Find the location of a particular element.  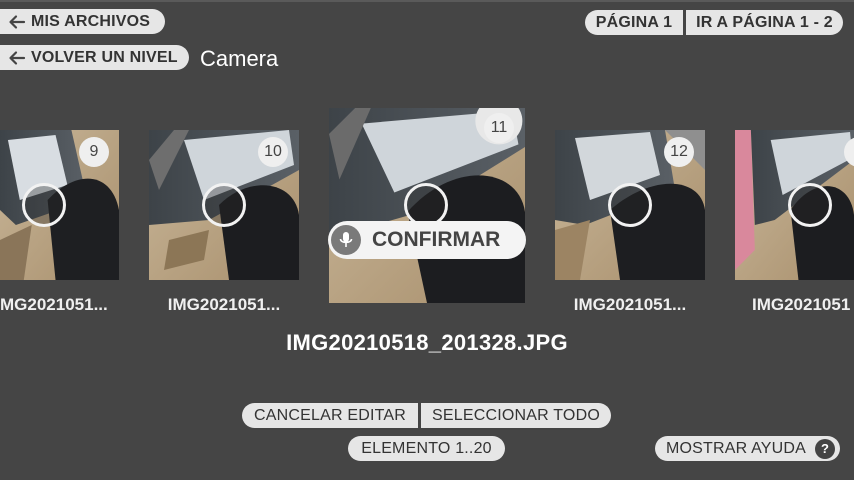

thumbnail-number-badge: 12 is located at coordinates (679, 152).